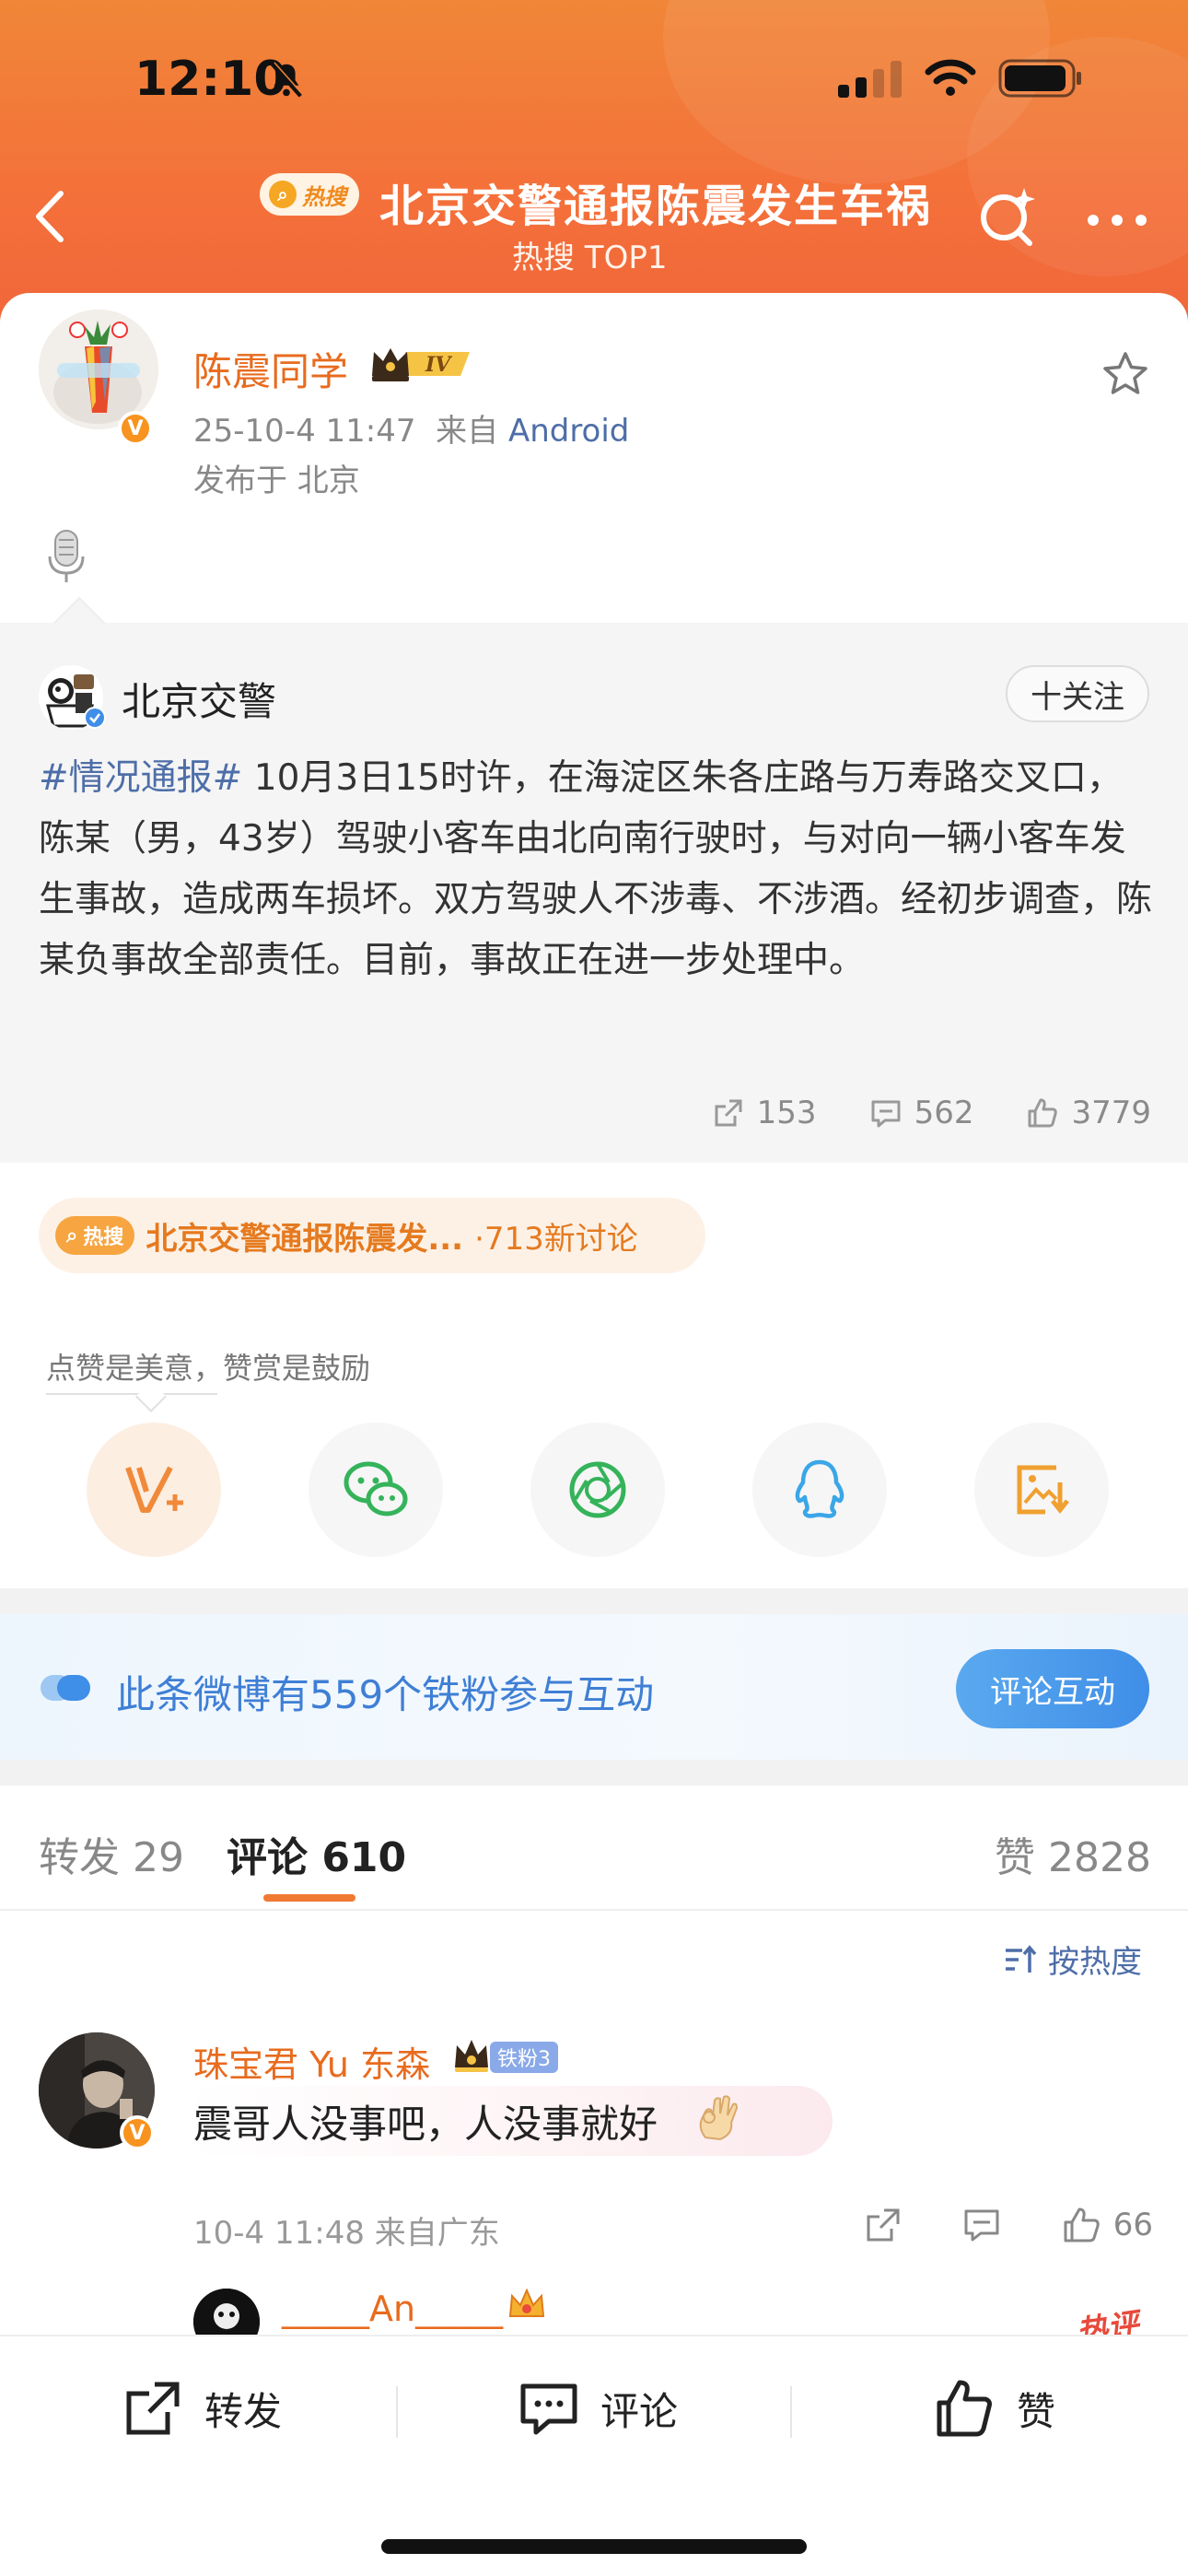 The height and width of the screenshot is (2576, 1188). I want to click on bottom-comment-button: 评论, so click(598, 2408).